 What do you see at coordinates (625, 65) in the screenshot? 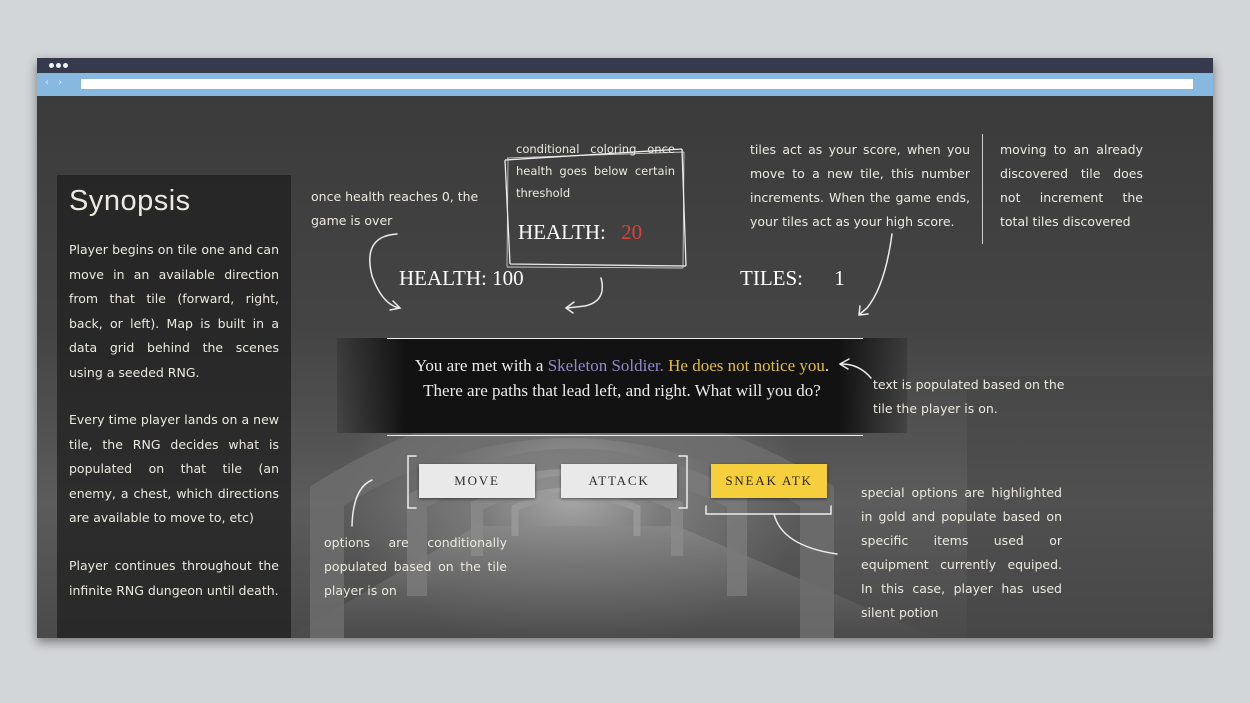
I see `title-bar` at bounding box center [625, 65].